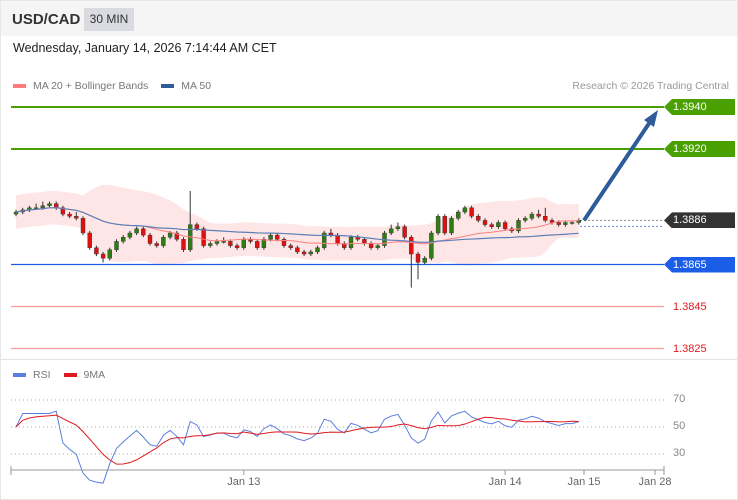 The width and height of the screenshot is (738, 500). I want to click on rsi-level-label: 70, so click(679, 399).